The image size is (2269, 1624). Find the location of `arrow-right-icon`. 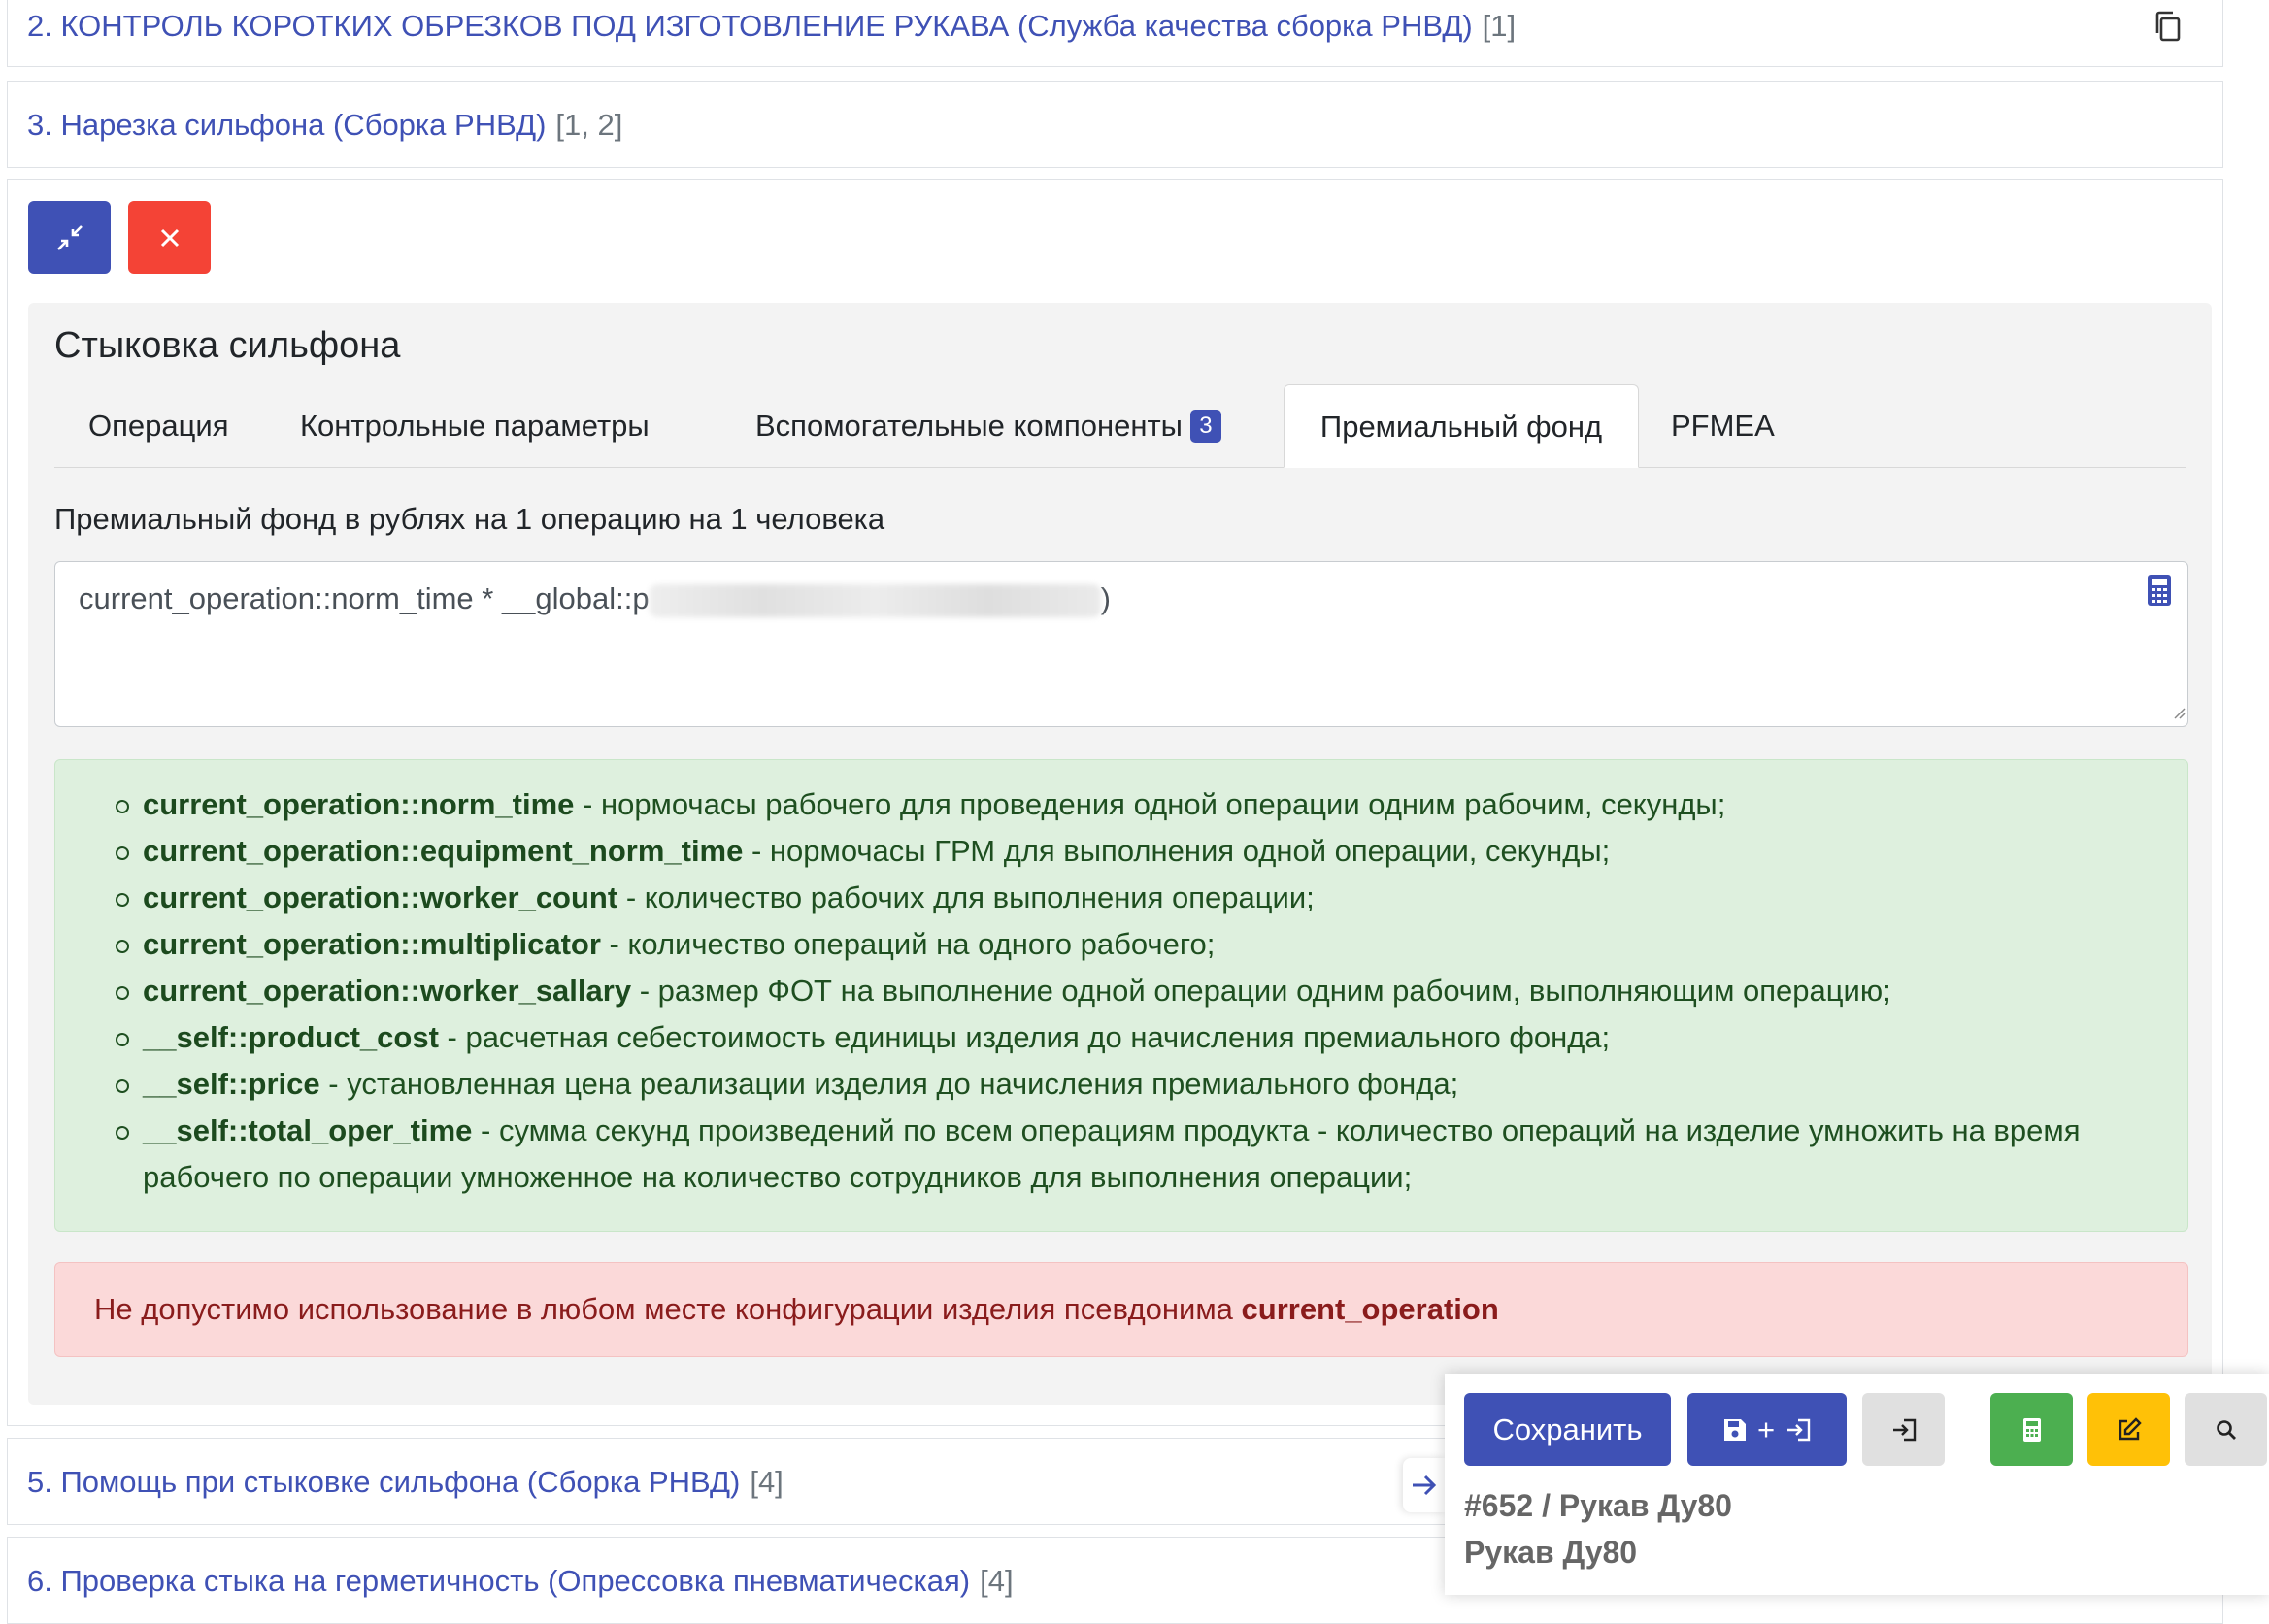

arrow-right-icon is located at coordinates (1425, 1485).